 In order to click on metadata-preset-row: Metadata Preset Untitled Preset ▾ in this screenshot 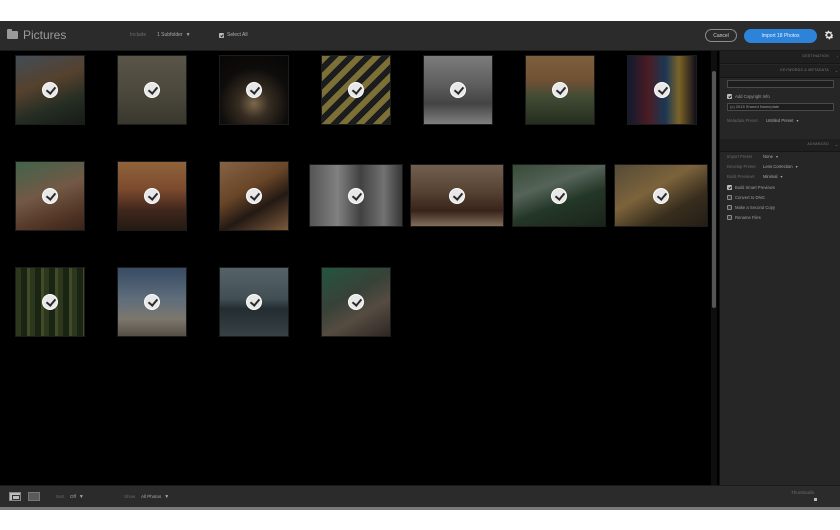, I will do `click(763, 120)`.